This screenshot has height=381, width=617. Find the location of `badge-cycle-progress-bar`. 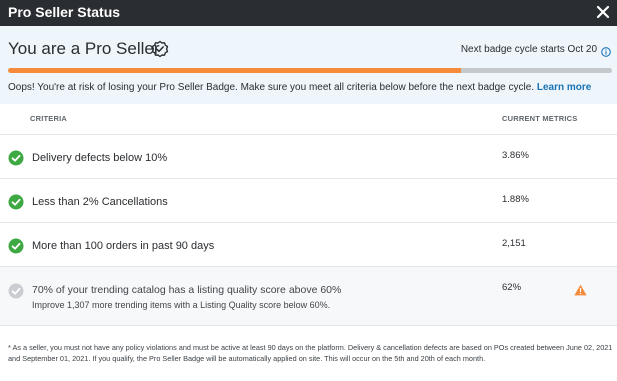

badge-cycle-progress-bar is located at coordinates (310, 70).